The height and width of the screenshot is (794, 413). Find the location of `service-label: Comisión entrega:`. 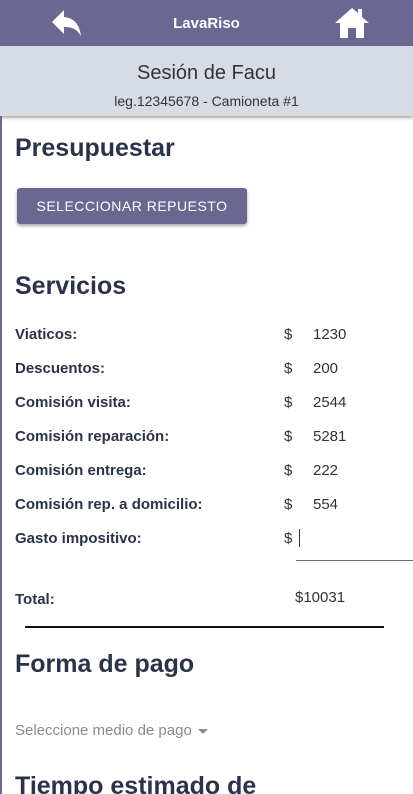

service-label: Comisión entrega: is located at coordinates (81, 470).